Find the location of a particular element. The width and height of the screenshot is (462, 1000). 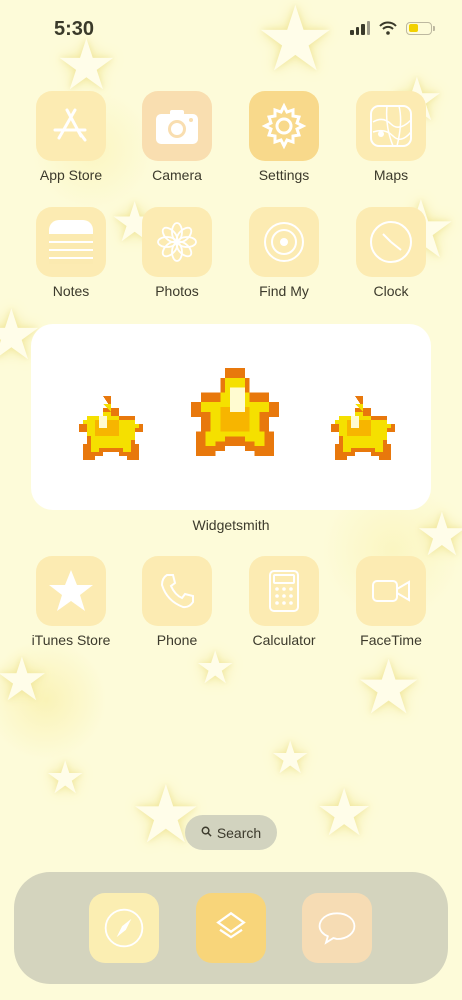

app-label: iTunes Store is located at coordinates (71, 640).